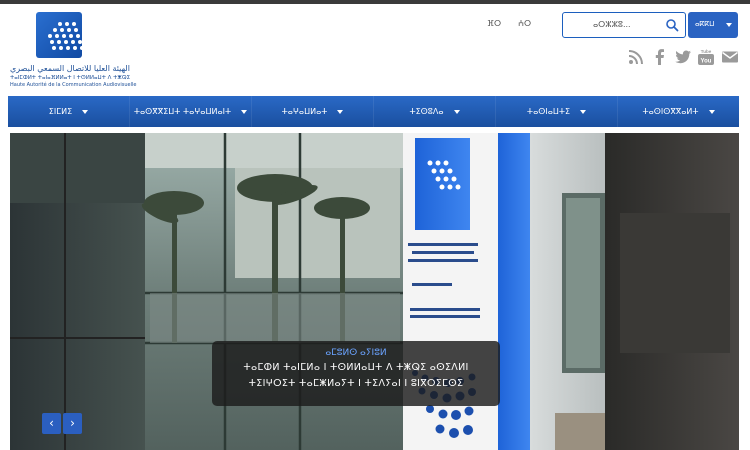 The height and width of the screenshot is (450, 750). What do you see at coordinates (636, 57) in the screenshot?
I see `rss-icon` at bounding box center [636, 57].